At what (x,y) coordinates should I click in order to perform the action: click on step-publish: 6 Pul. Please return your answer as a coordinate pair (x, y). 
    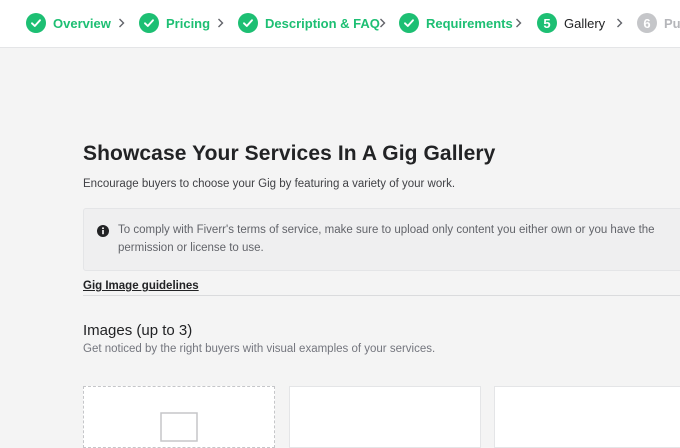
    Looking at the image, I should click on (658, 23).